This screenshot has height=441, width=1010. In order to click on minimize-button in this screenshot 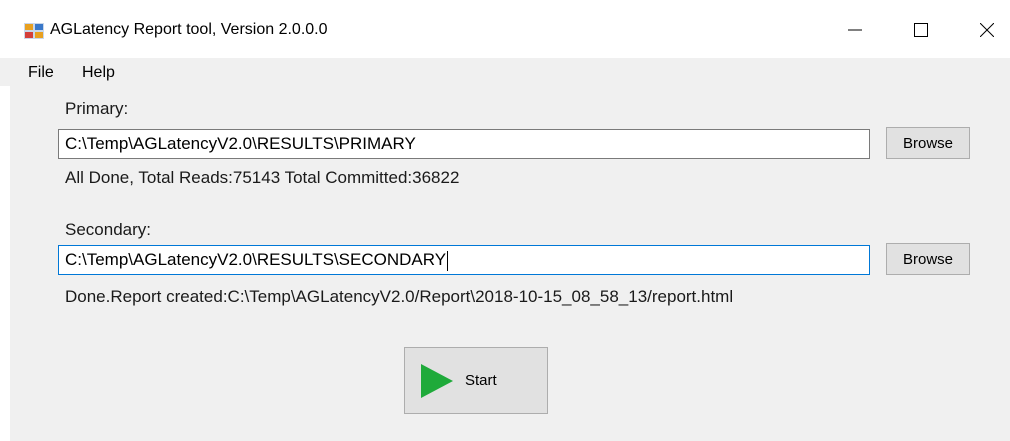, I will do `click(855, 30)`.